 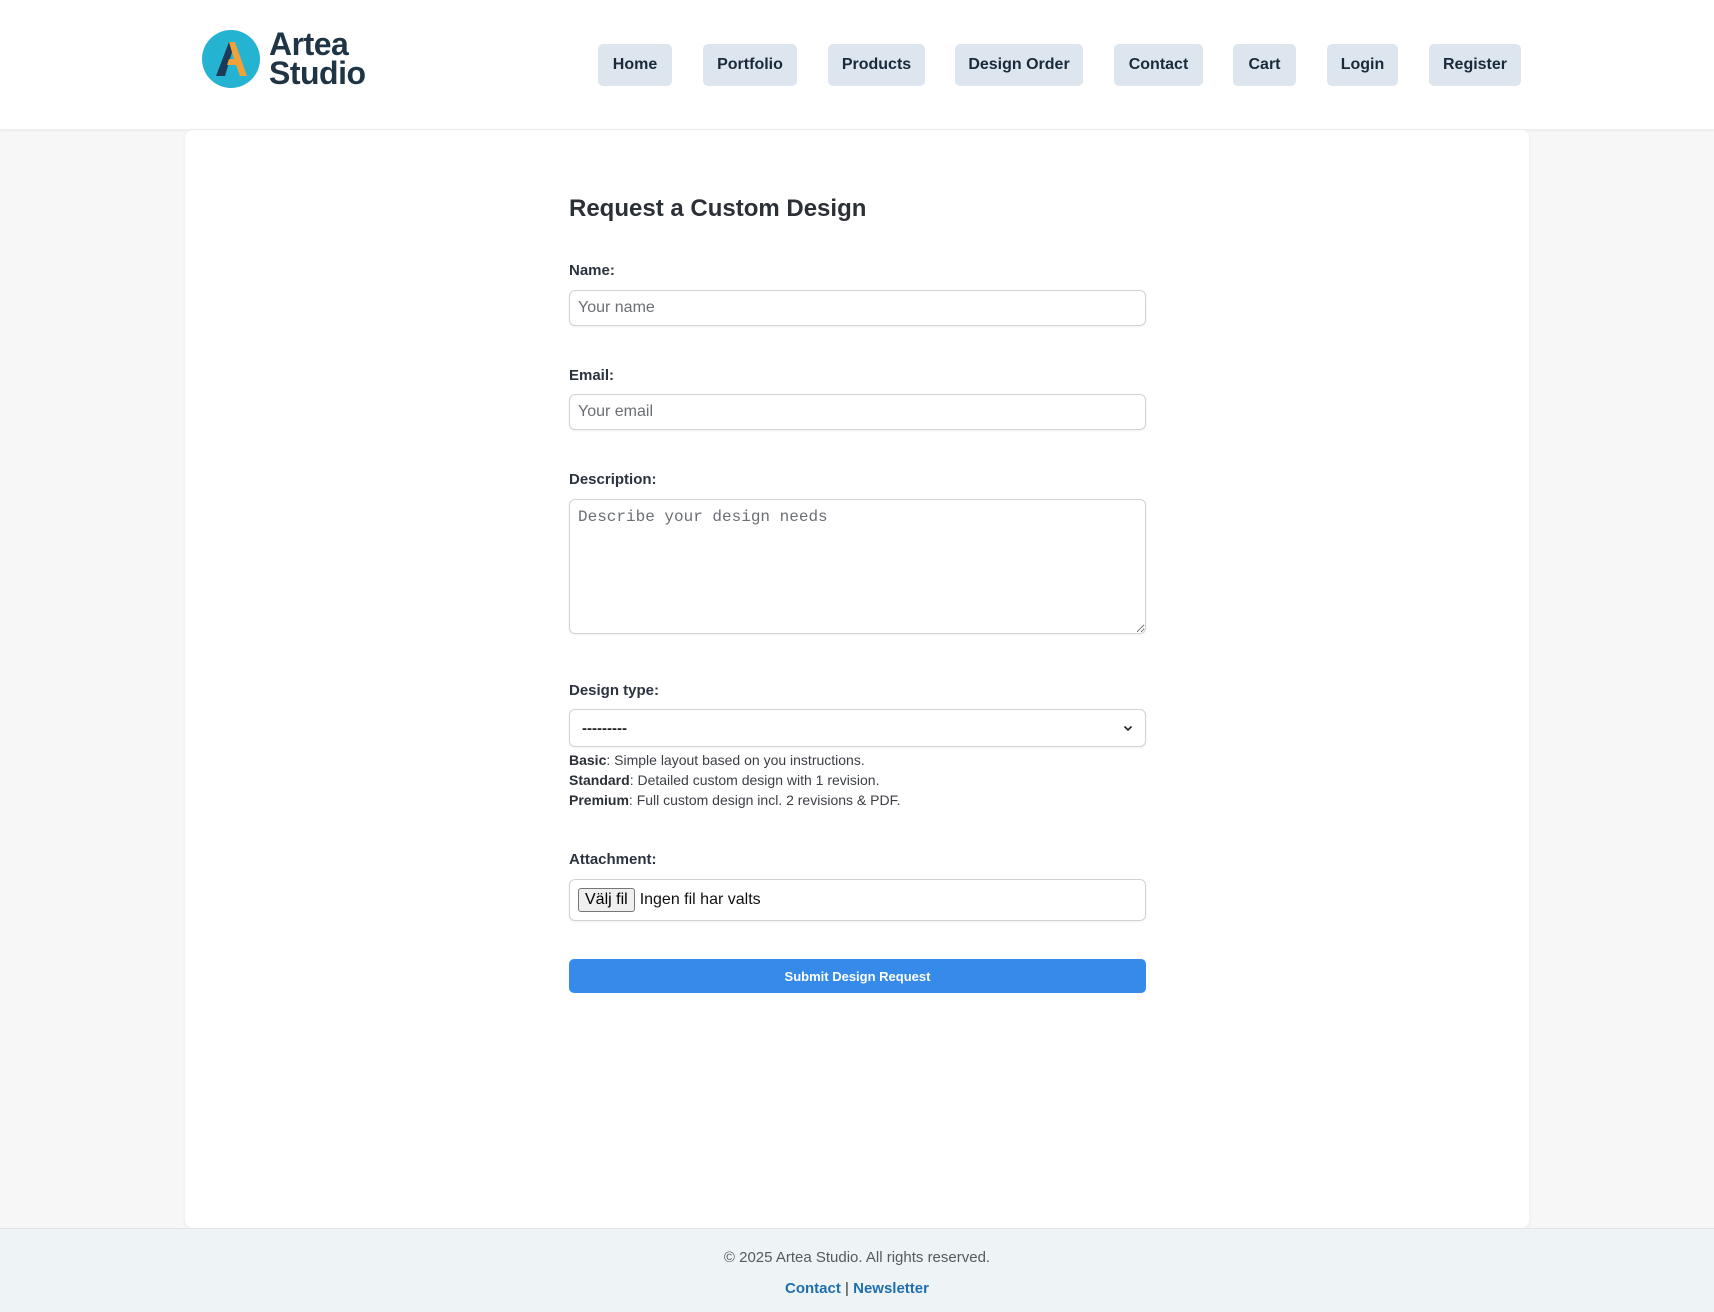 What do you see at coordinates (1019, 65) in the screenshot?
I see `nav-design-order: Design Order` at bounding box center [1019, 65].